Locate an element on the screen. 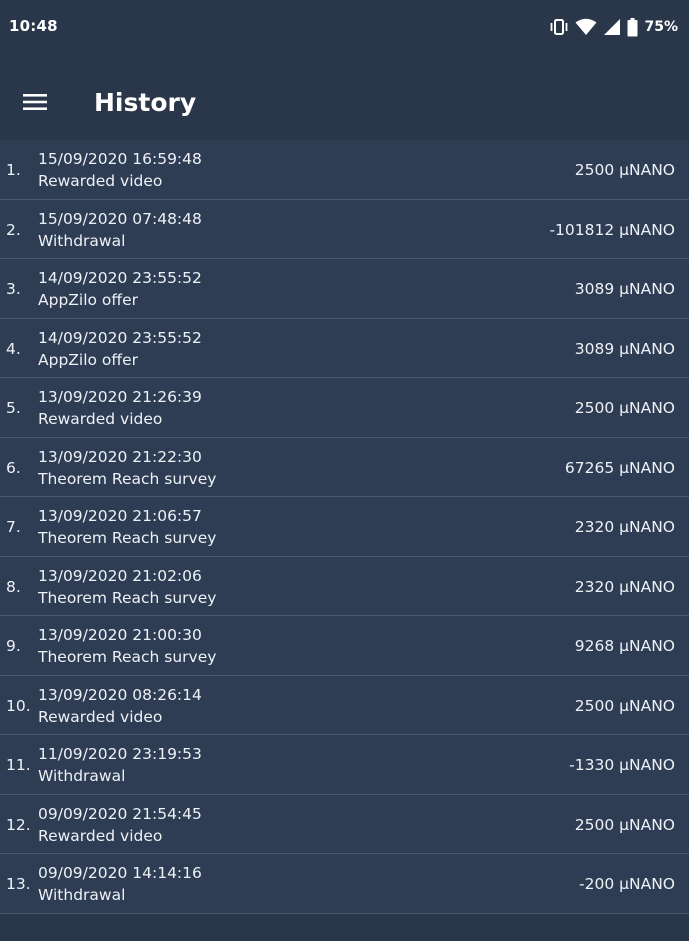  row-datetime: 13/09/2020 08:26:14 is located at coordinates (120, 694).